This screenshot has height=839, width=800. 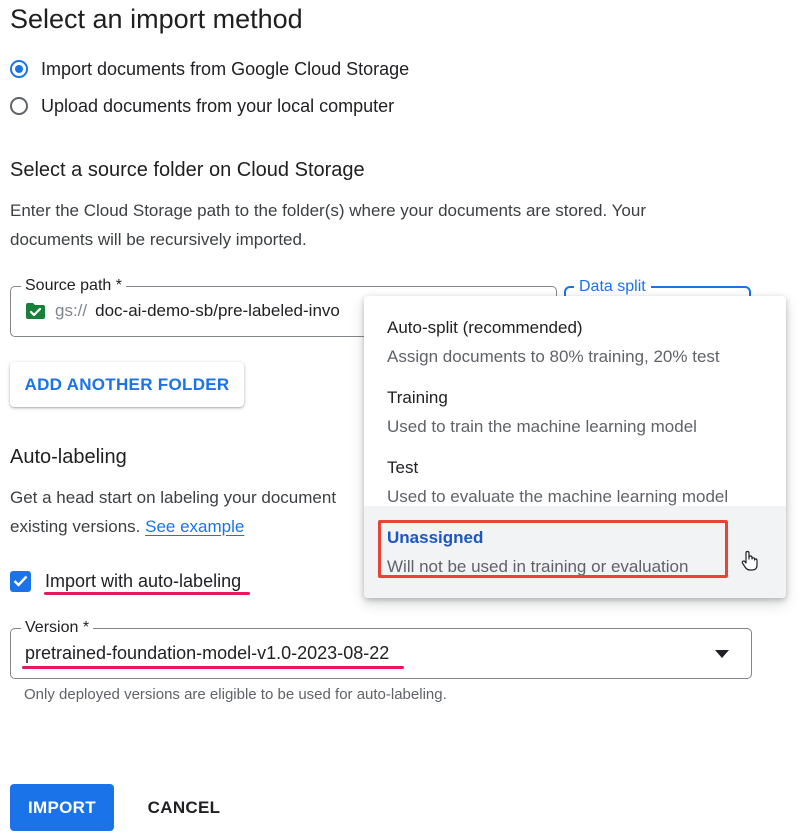 I want to click on menu-option-title: Auto-split (recommended), so click(x=485, y=327).